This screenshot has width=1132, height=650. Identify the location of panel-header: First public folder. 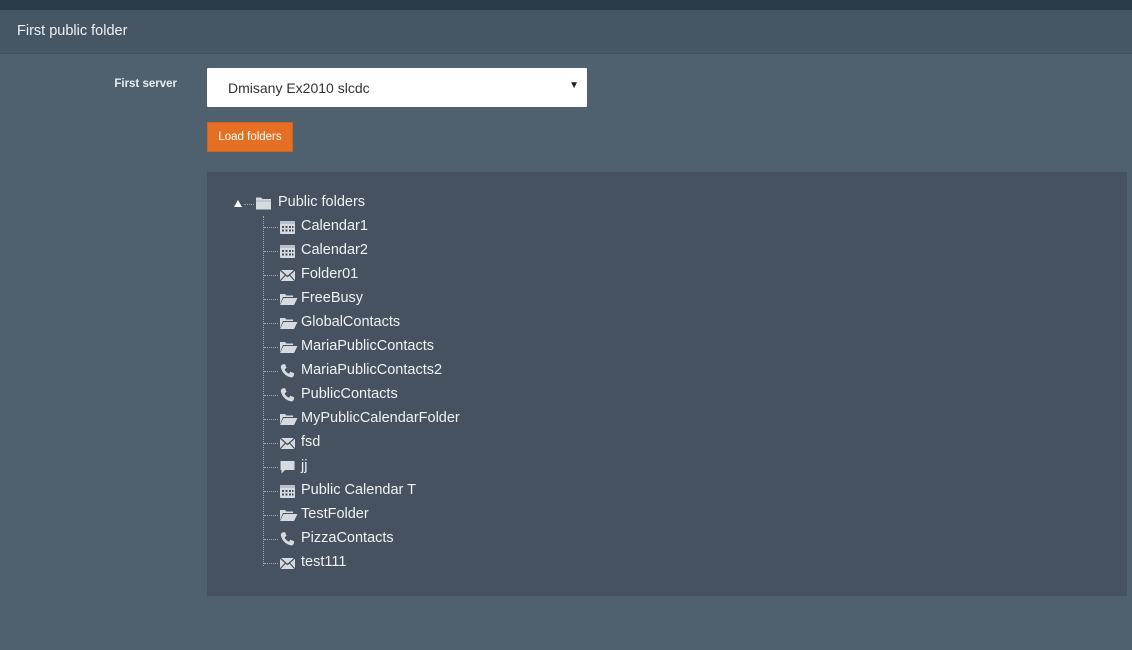
(566, 32).